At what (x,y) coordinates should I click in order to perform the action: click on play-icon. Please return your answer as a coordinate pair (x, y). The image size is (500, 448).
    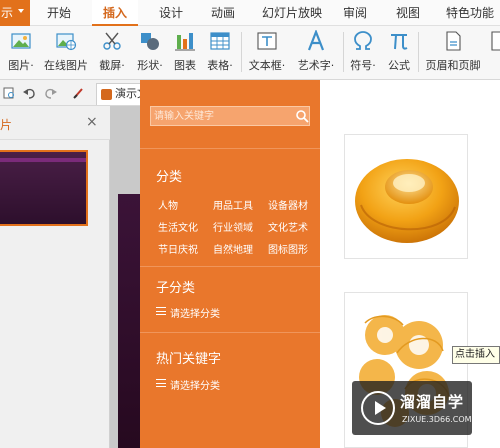
    Looking at the image, I should click on (378, 408).